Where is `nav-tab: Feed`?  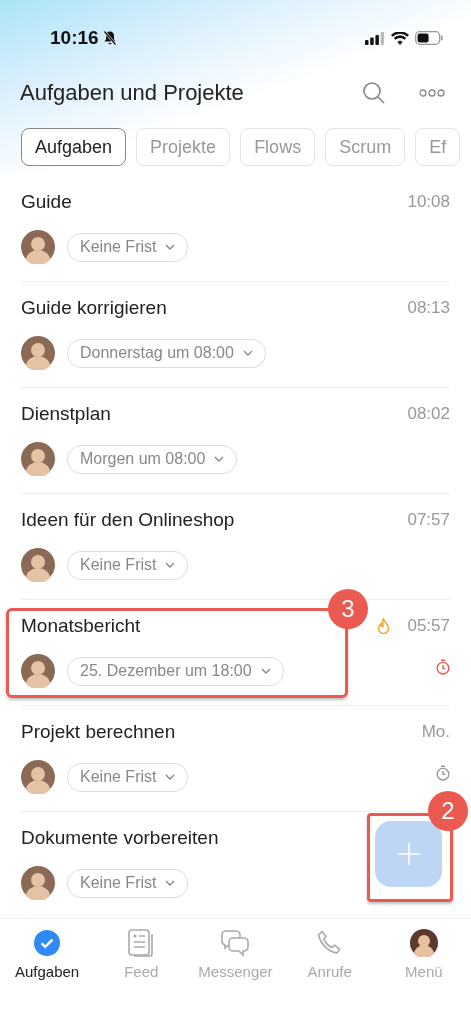 nav-tab: Feed is located at coordinates (141, 954).